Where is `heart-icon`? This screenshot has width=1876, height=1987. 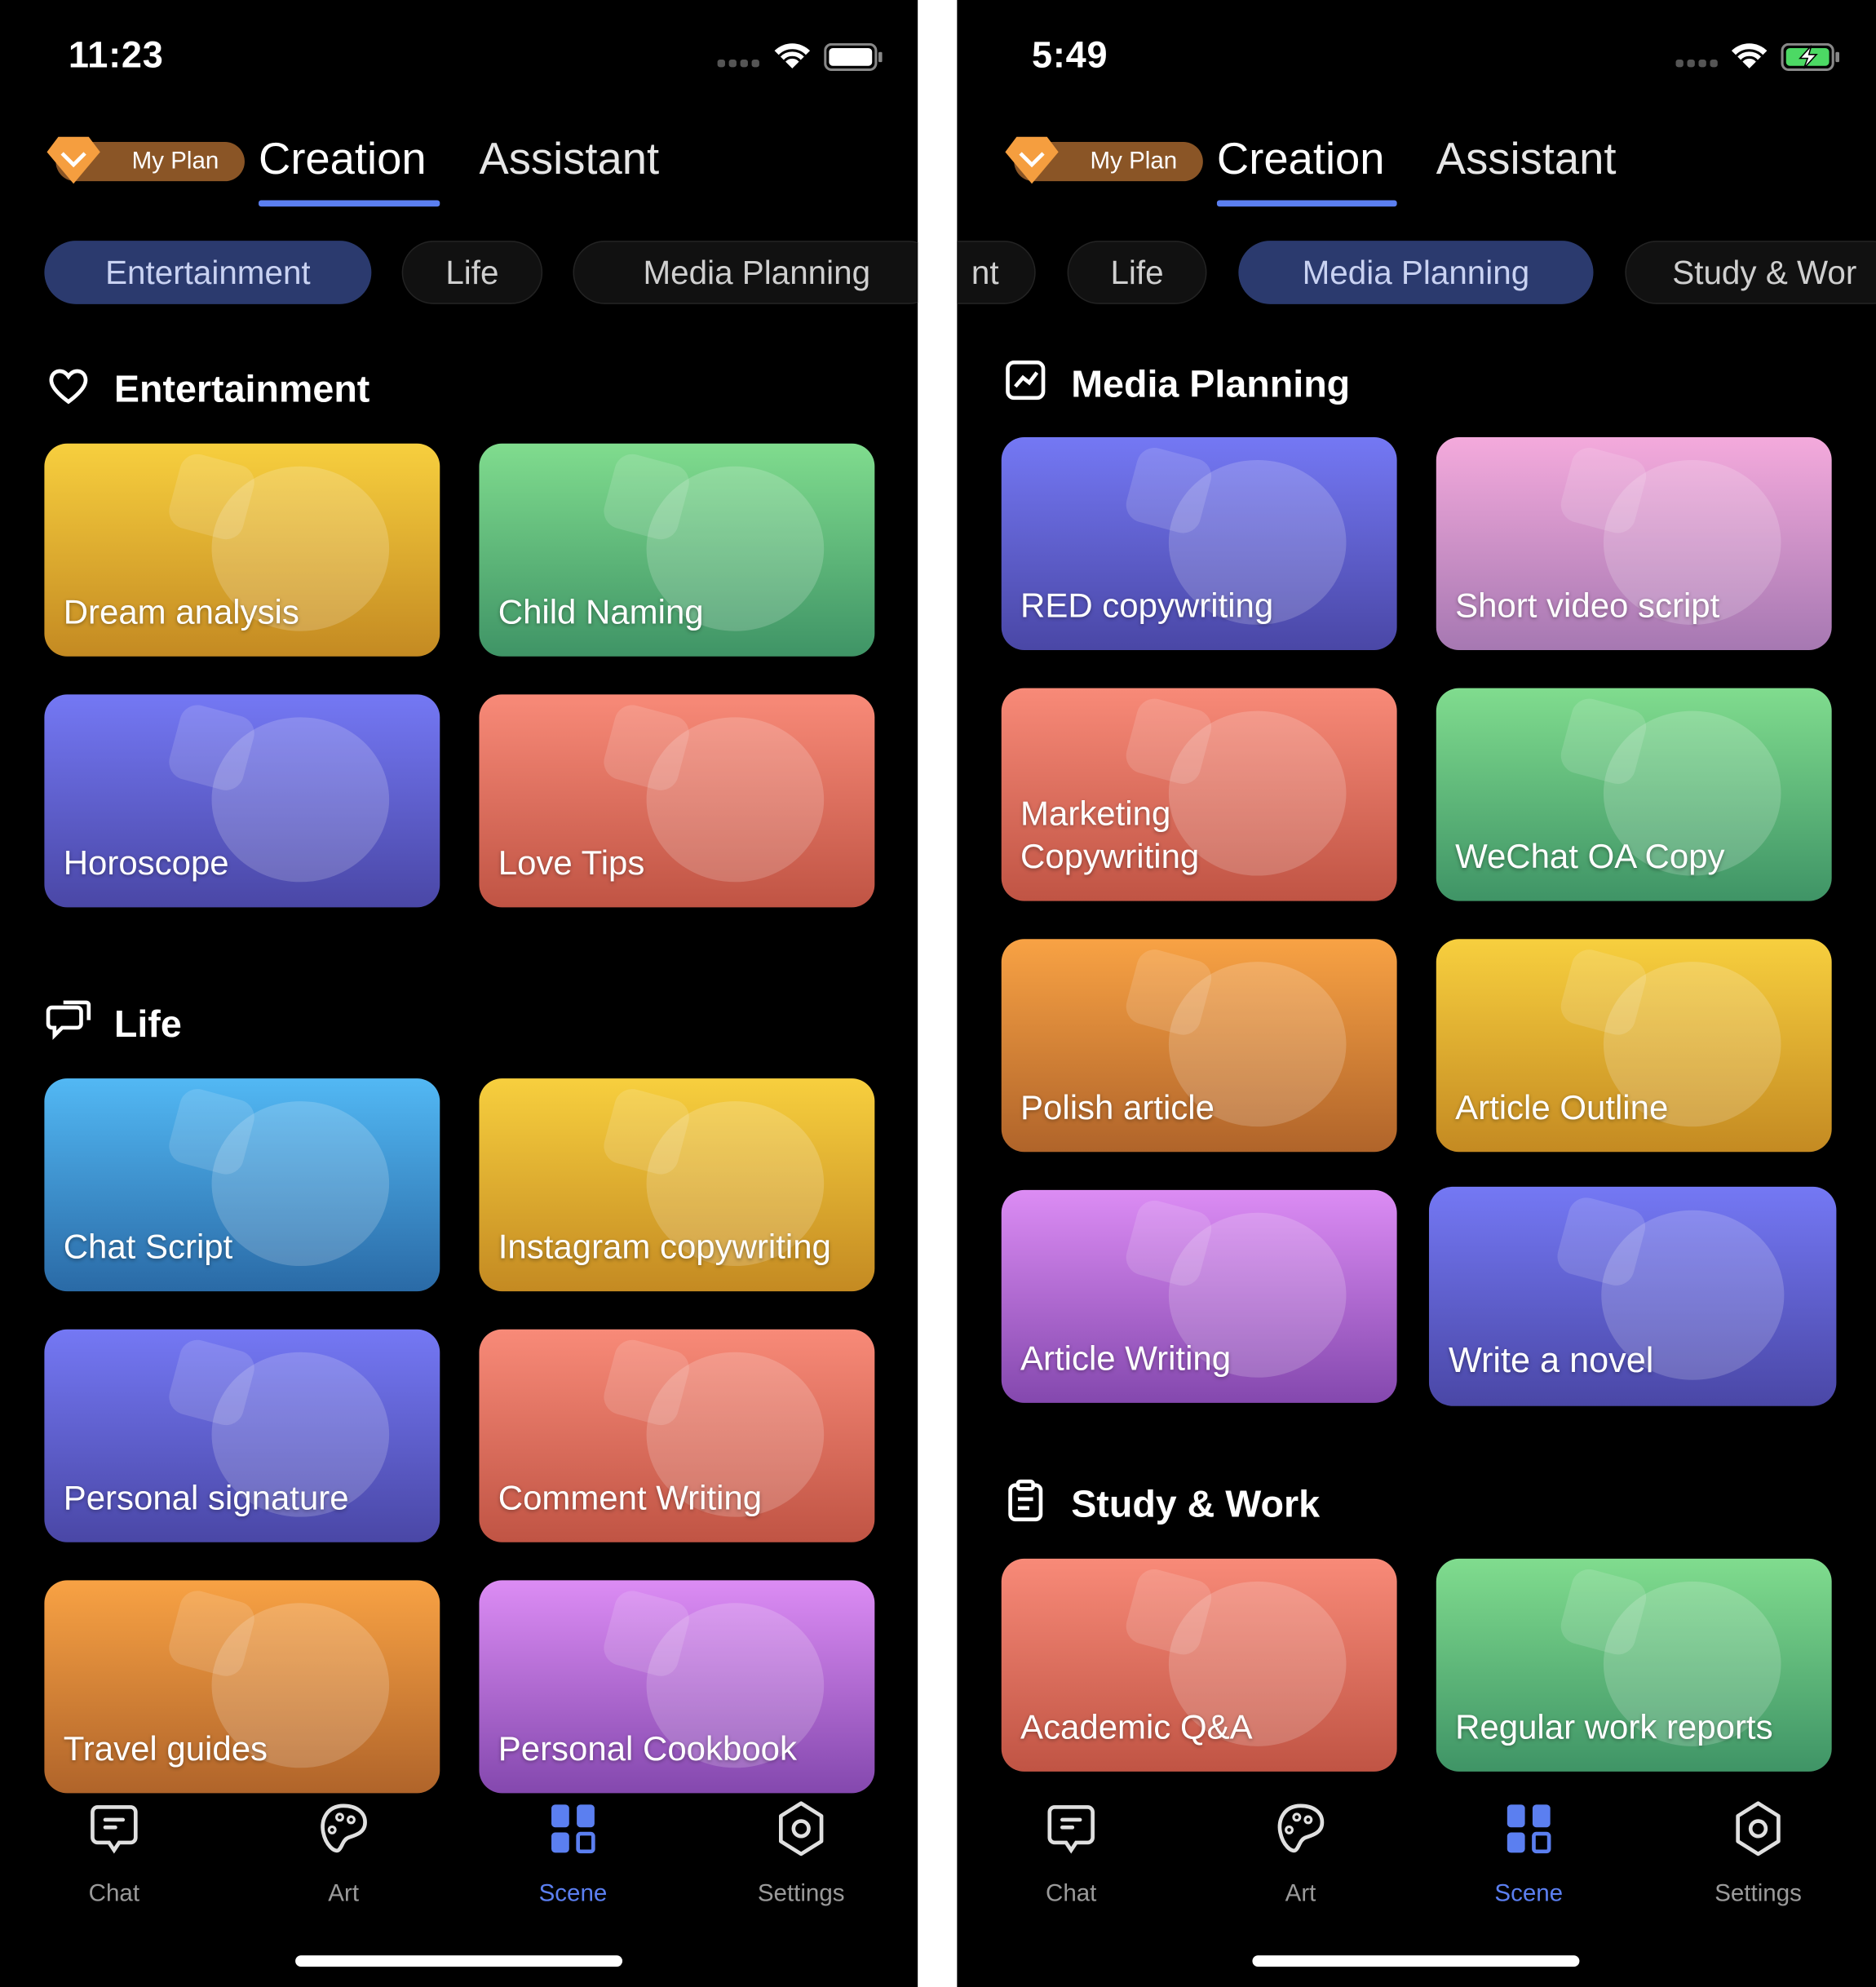
heart-icon is located at coordinates (68, 390).